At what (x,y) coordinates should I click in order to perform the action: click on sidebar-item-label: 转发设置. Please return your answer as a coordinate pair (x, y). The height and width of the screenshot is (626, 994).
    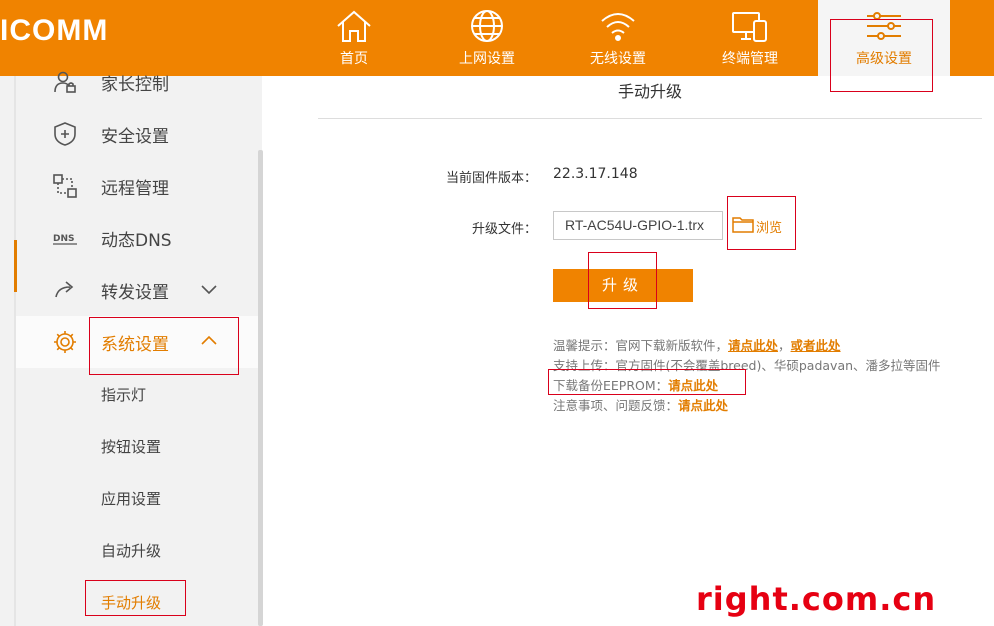
    Looking at the image, I should click on (135, 293).